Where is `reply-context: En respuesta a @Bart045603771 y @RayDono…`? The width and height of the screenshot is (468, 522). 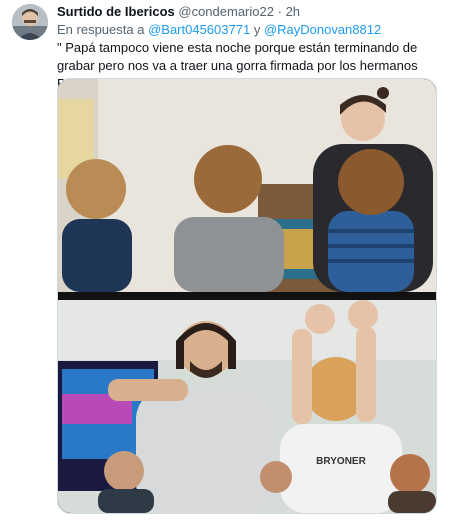
reply-context: En respuesta a @Bart045603771 y @RayDono… is located at coordinates (219, 30).